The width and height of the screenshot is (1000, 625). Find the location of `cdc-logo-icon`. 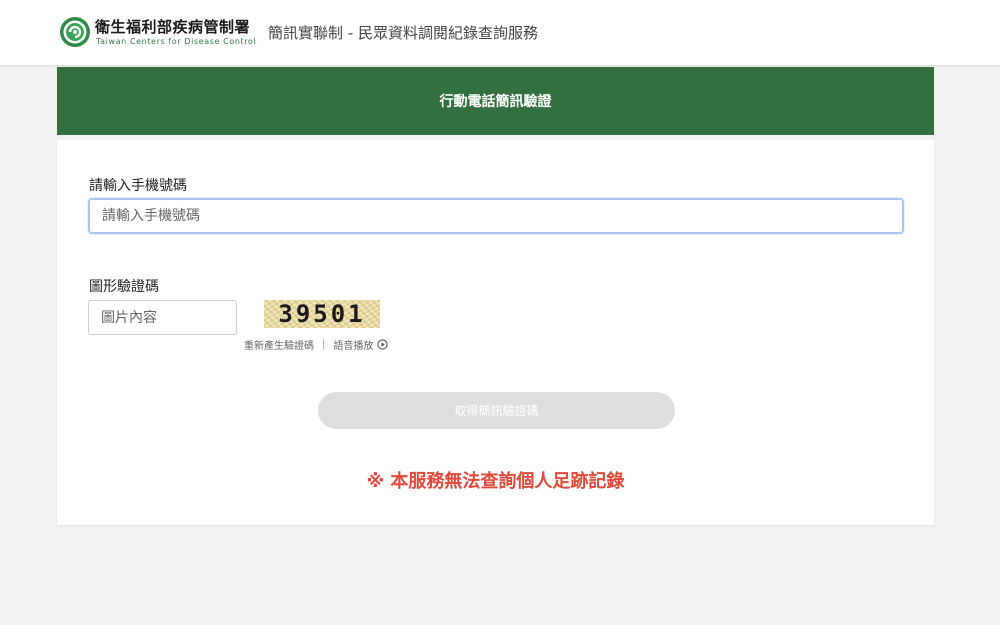

cdc-logo-icon is located at coordinates (75, 32).